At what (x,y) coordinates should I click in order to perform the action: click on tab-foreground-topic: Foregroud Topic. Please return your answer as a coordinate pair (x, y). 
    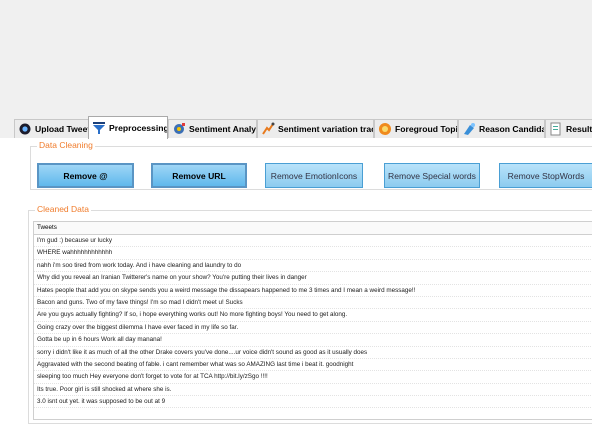
    Looking at the image, I should click on (416, 128).